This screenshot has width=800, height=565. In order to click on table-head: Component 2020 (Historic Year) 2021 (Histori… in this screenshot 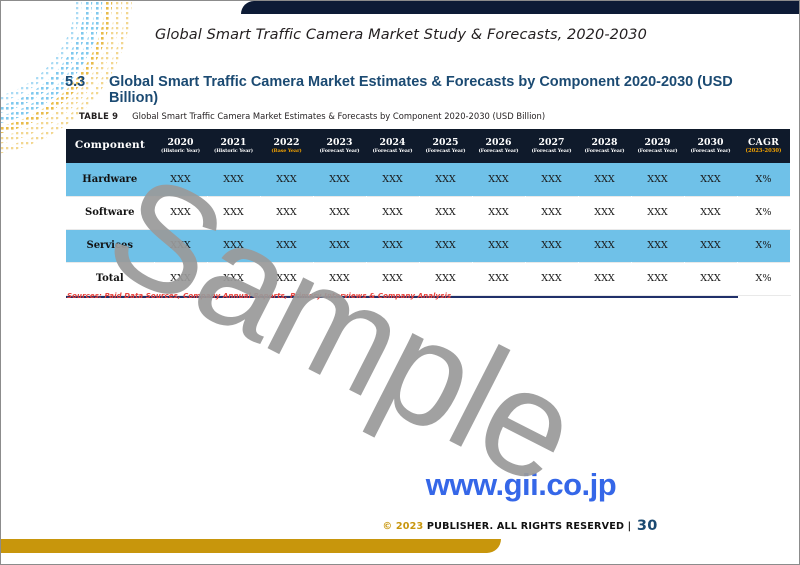, I will do `click(428, 146)`.